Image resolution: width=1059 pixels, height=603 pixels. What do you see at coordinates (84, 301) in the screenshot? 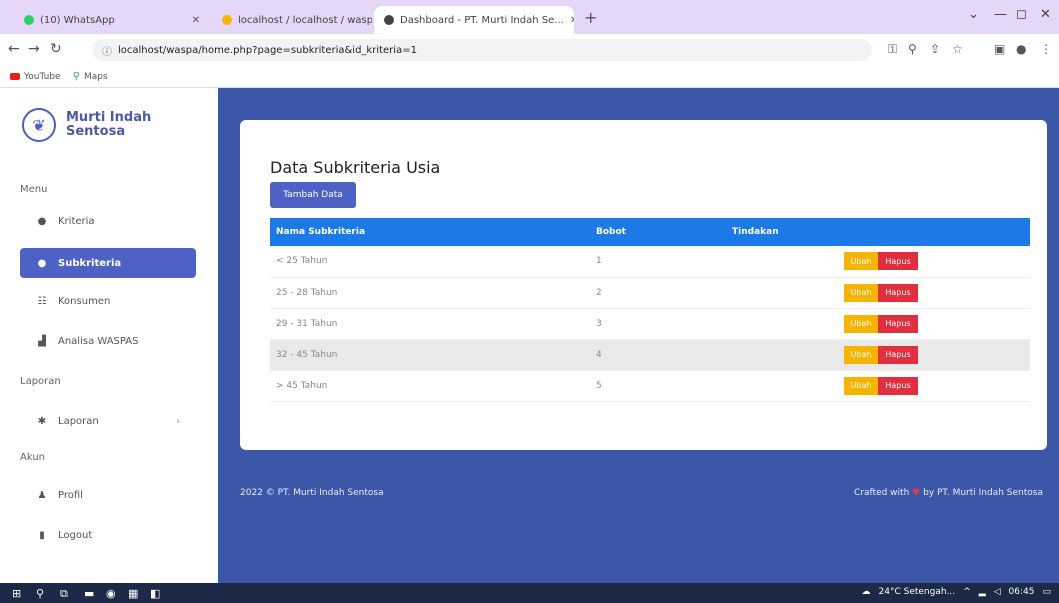
I see `sidebar-item-label: Konsumen` at bounding box center [84, 301].